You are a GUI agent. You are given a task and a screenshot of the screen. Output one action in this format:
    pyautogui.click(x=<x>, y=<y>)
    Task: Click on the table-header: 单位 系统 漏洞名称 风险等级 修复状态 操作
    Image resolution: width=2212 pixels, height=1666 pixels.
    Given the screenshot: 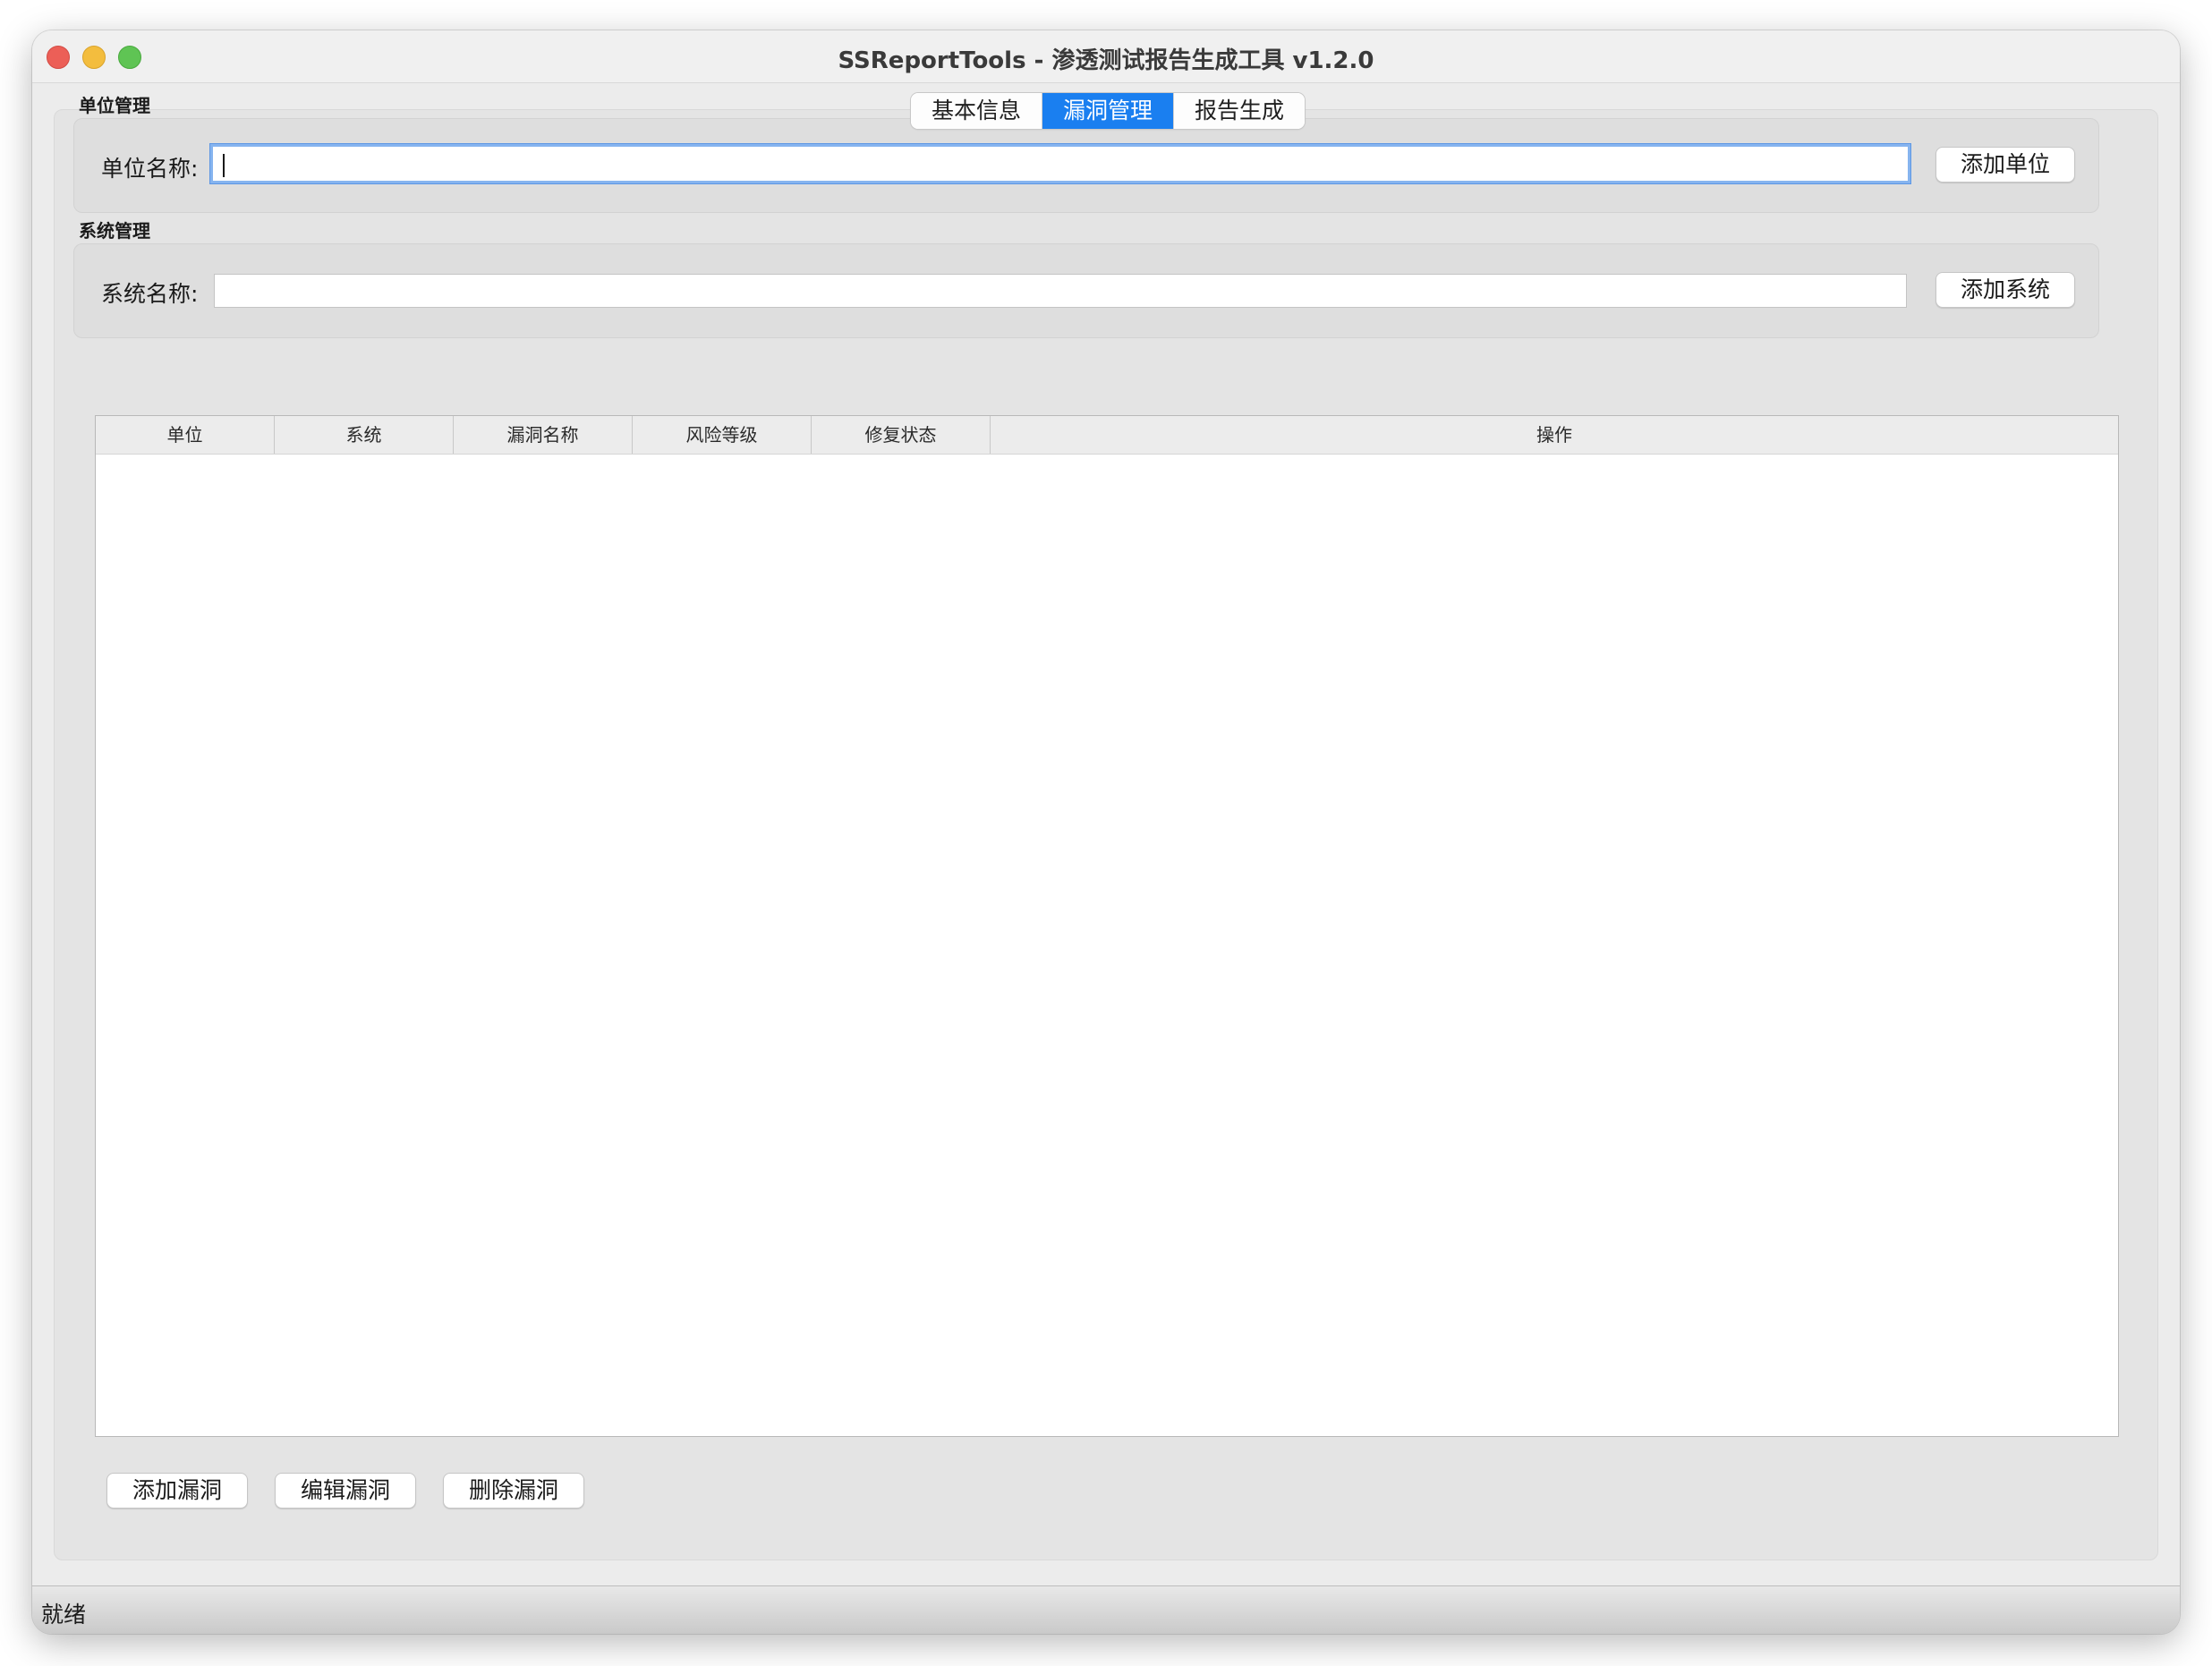 What is the action you would take?
    pyautogui.click(x=1107, y=435)
    